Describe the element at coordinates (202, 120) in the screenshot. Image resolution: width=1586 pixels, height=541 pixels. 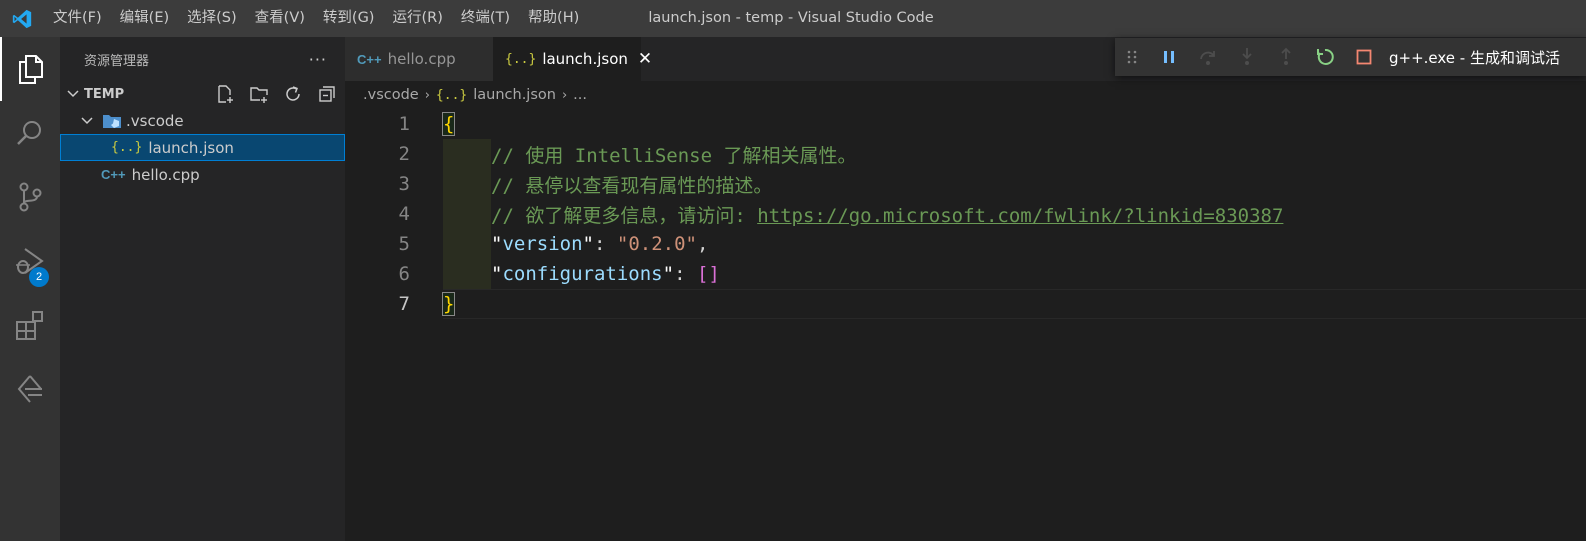
I see `tree-folder-vscode: .vscode` at that location.